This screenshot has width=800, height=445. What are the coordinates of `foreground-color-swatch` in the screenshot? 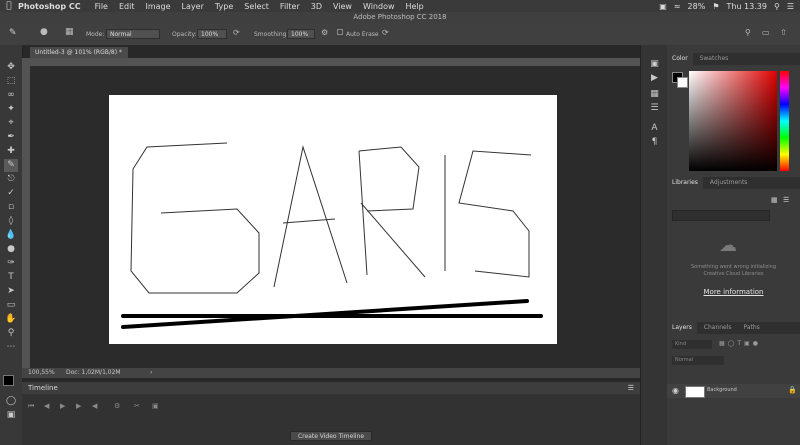 It's located at (8, 380).